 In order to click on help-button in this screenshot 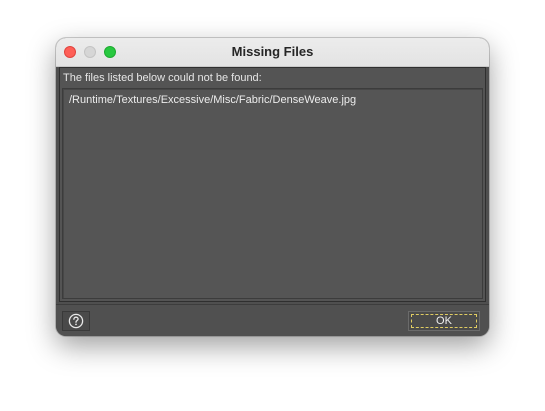, I will do `click(76, 321)`.